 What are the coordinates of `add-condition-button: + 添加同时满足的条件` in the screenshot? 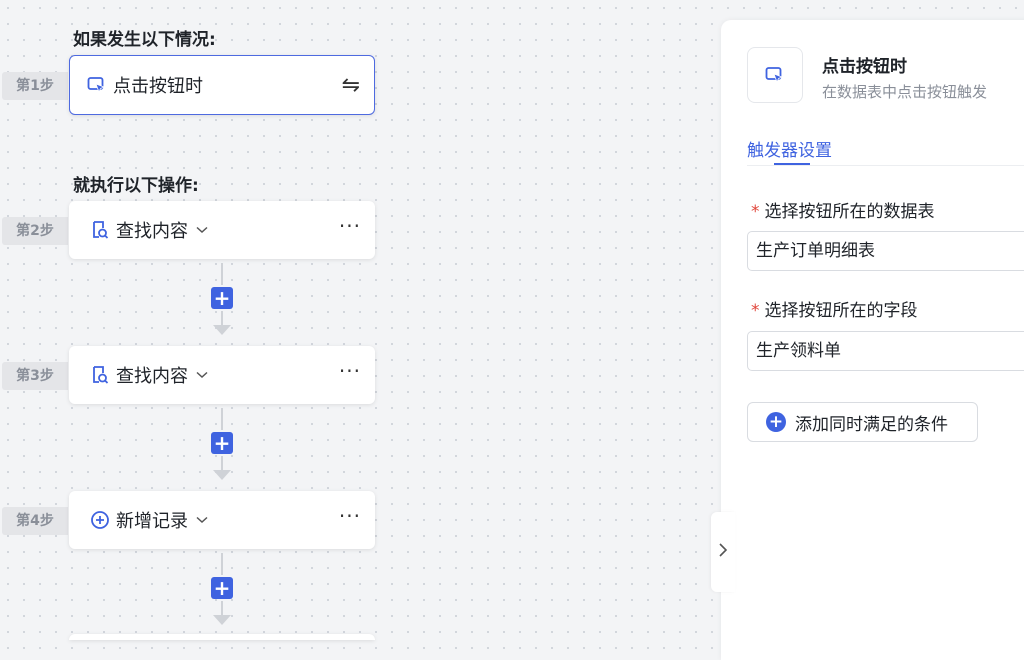 It's located at (862, 422).